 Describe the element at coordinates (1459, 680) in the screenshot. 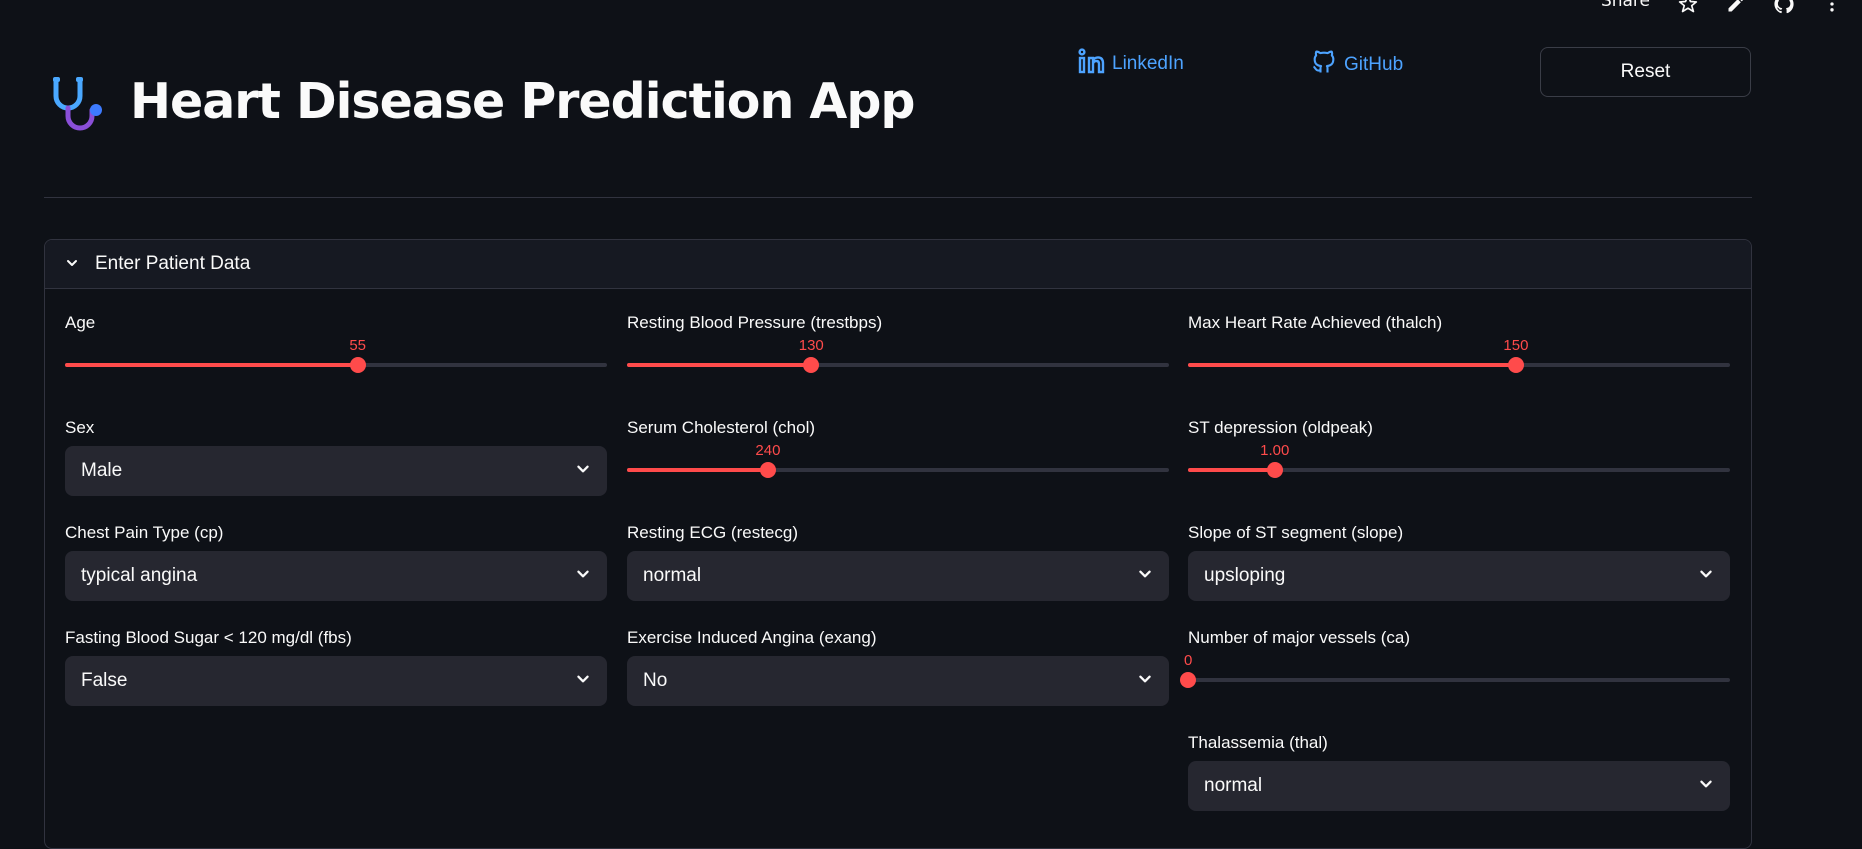

I see `slider-track` at that location.